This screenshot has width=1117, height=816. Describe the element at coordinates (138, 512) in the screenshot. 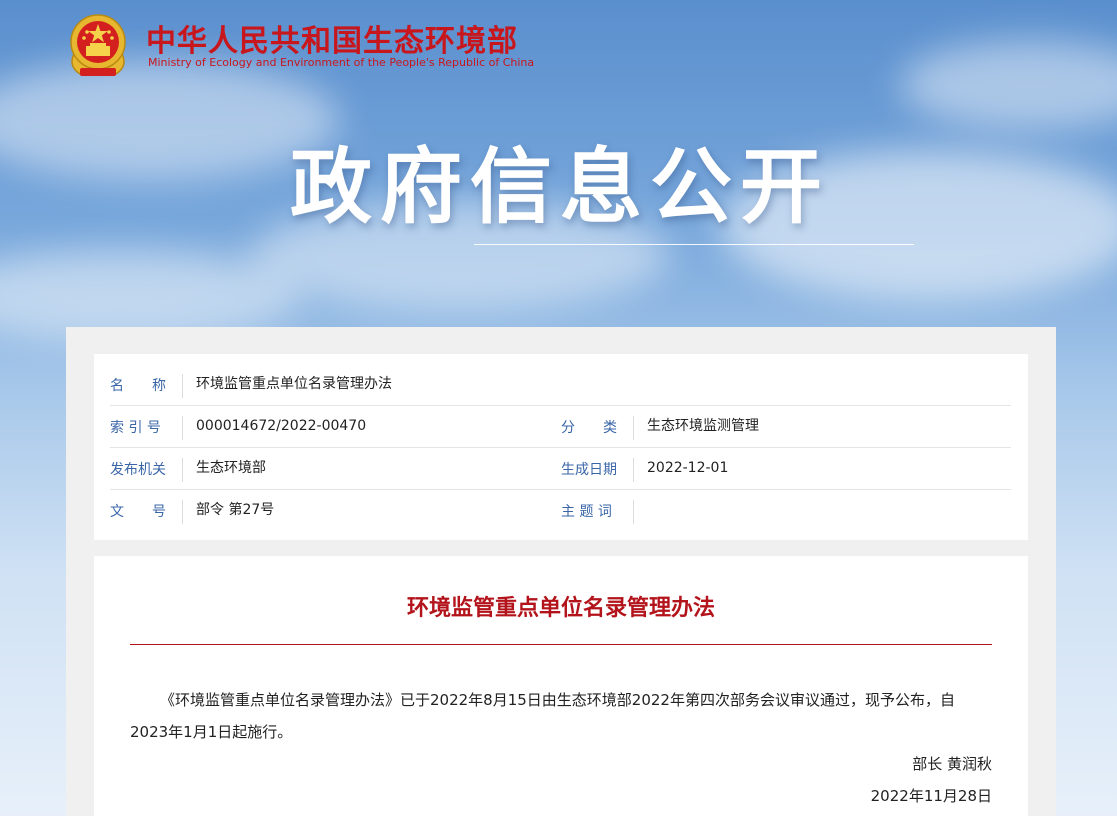

I see `doc-no-label: 文 号` at that location.